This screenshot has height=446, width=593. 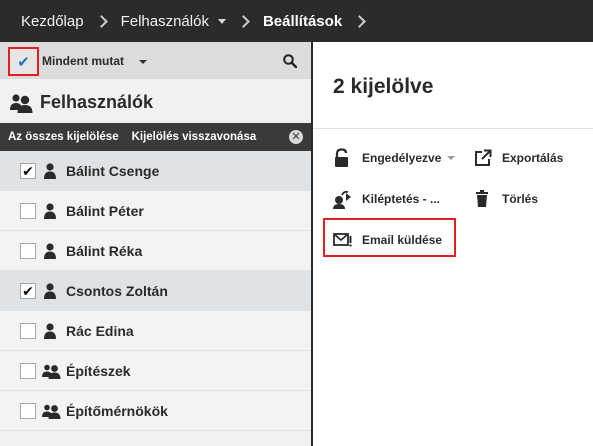 What do you see at coordinates (290, 61) in the screenshot?
I see `search-icon` at bounding box center [290, 61].